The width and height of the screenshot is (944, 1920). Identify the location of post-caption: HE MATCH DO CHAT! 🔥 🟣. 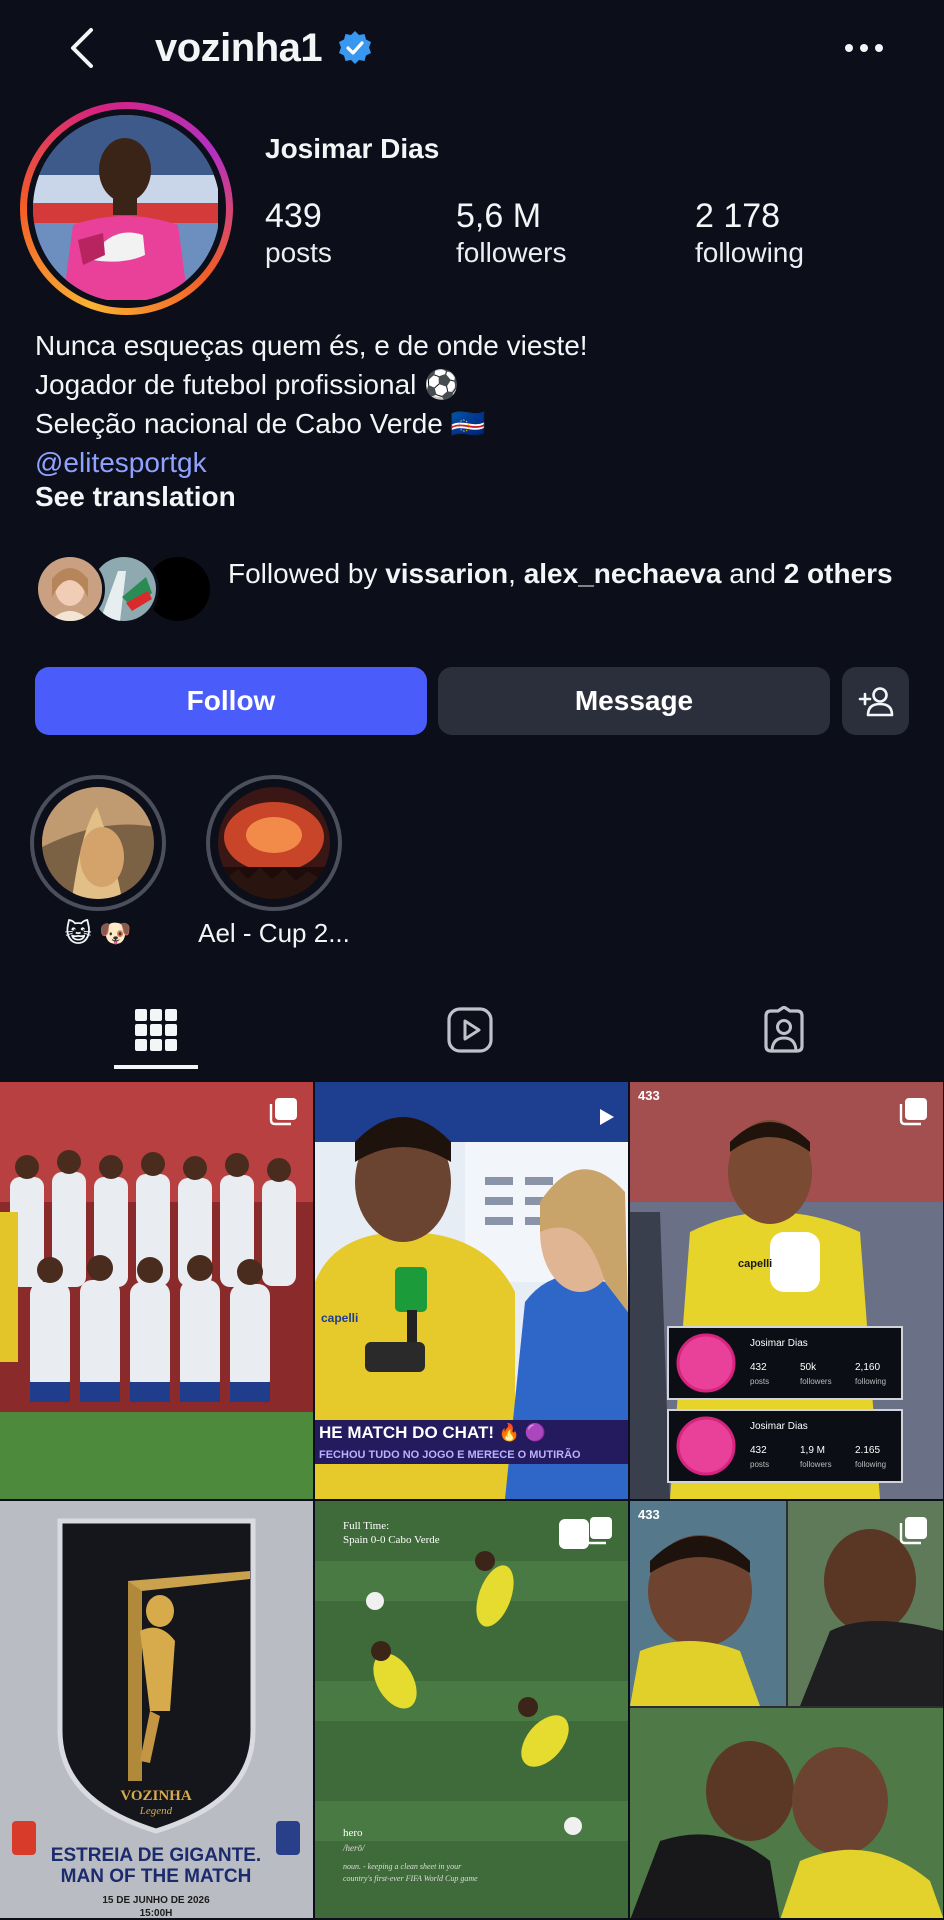
(432, 1432).